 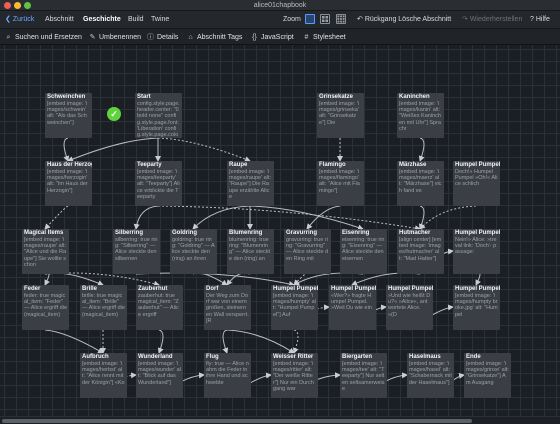 What do you see at coordinates (155, 357) in the screenshot?
I see `passage-title: Wunderland` at bounding box center [155, 357].